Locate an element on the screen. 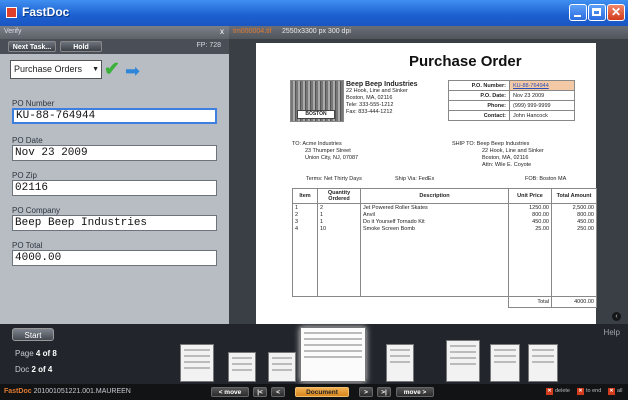 The image size is (628, 400). maximize-button is located at coordinates (597, 12).